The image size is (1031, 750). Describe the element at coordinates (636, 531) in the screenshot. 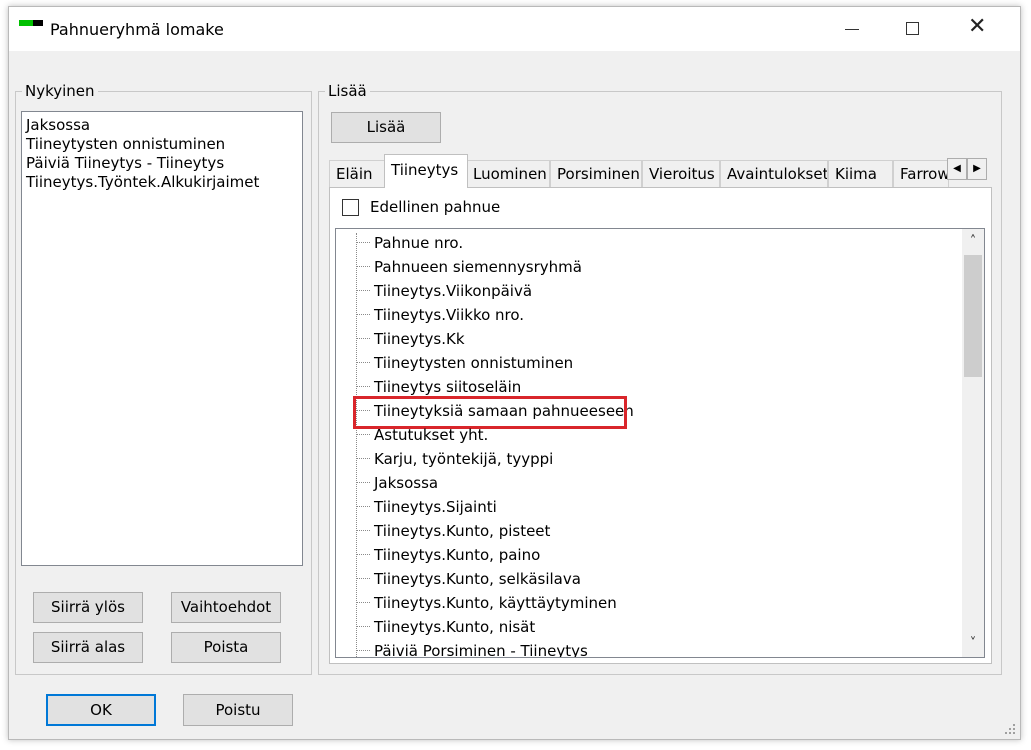

I see `tree-item: Tiineytys.Kunto, pisteet` at that location.